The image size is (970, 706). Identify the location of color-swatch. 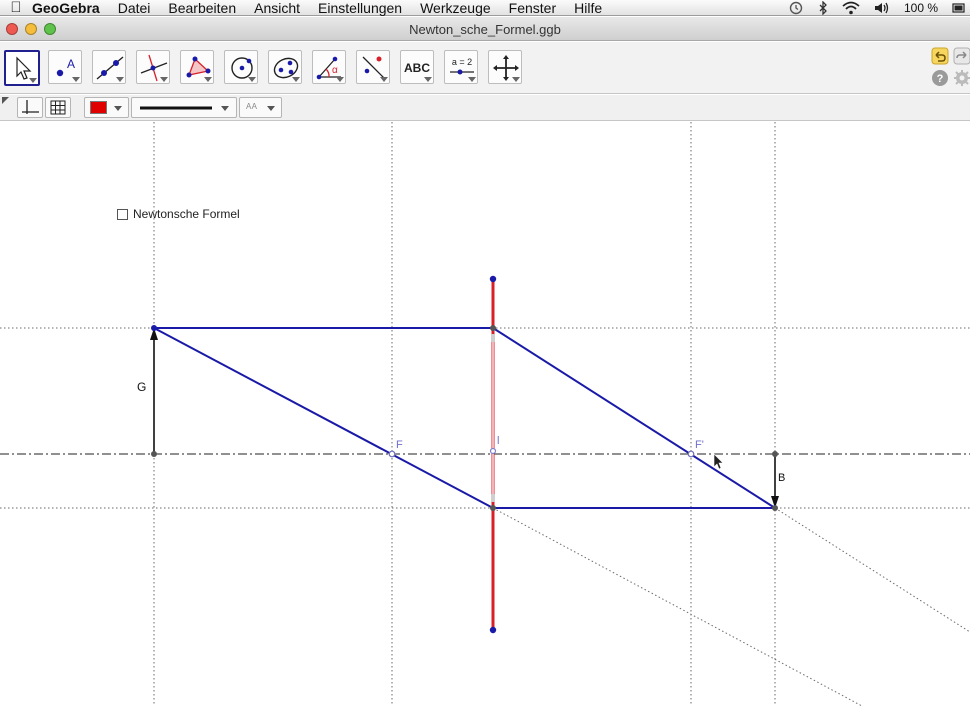
(98, 107).